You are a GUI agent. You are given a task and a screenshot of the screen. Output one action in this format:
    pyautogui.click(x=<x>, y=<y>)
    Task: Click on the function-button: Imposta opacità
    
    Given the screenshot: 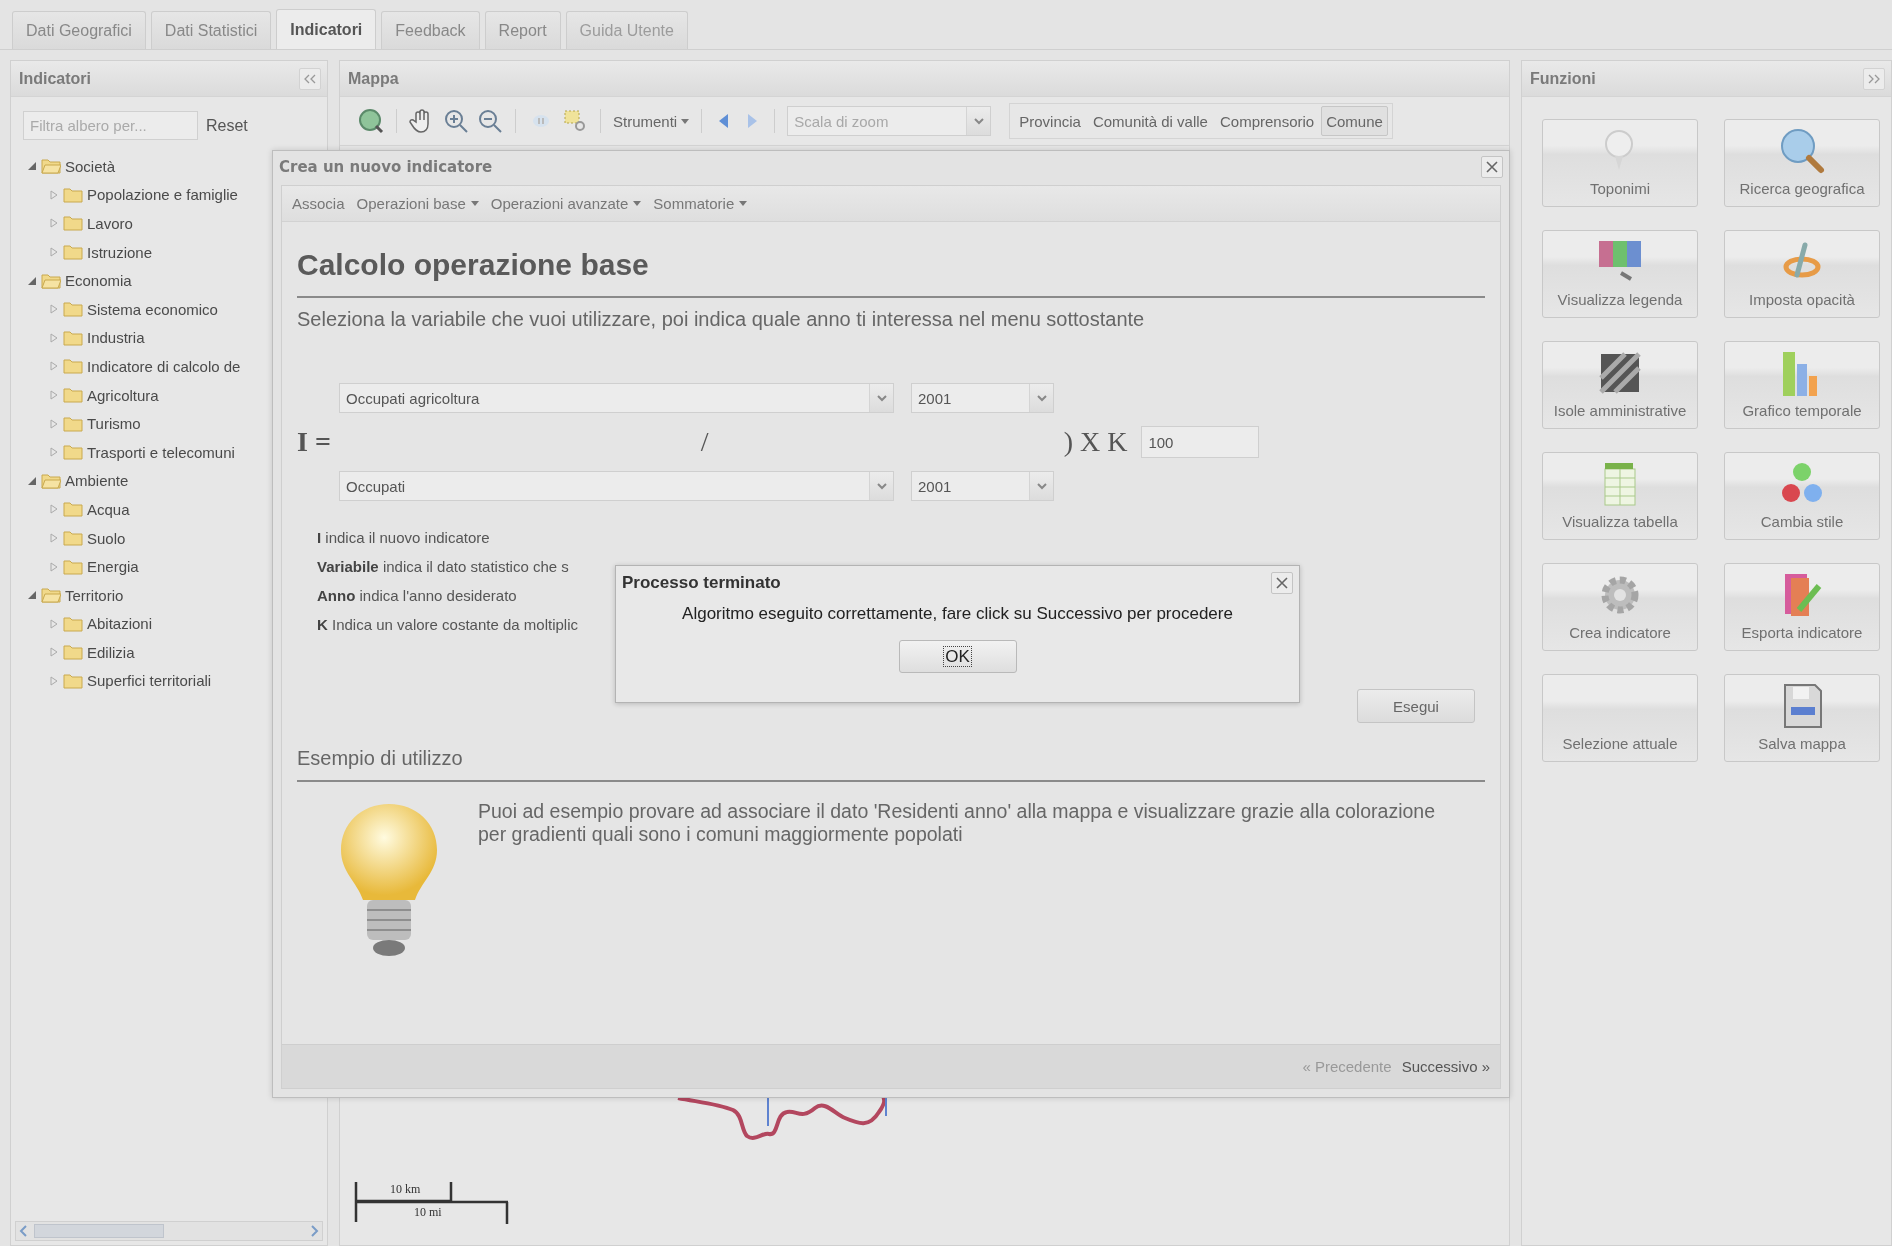 What is the action you would take?
    pyautogui.click(x=1802, y=274)
    